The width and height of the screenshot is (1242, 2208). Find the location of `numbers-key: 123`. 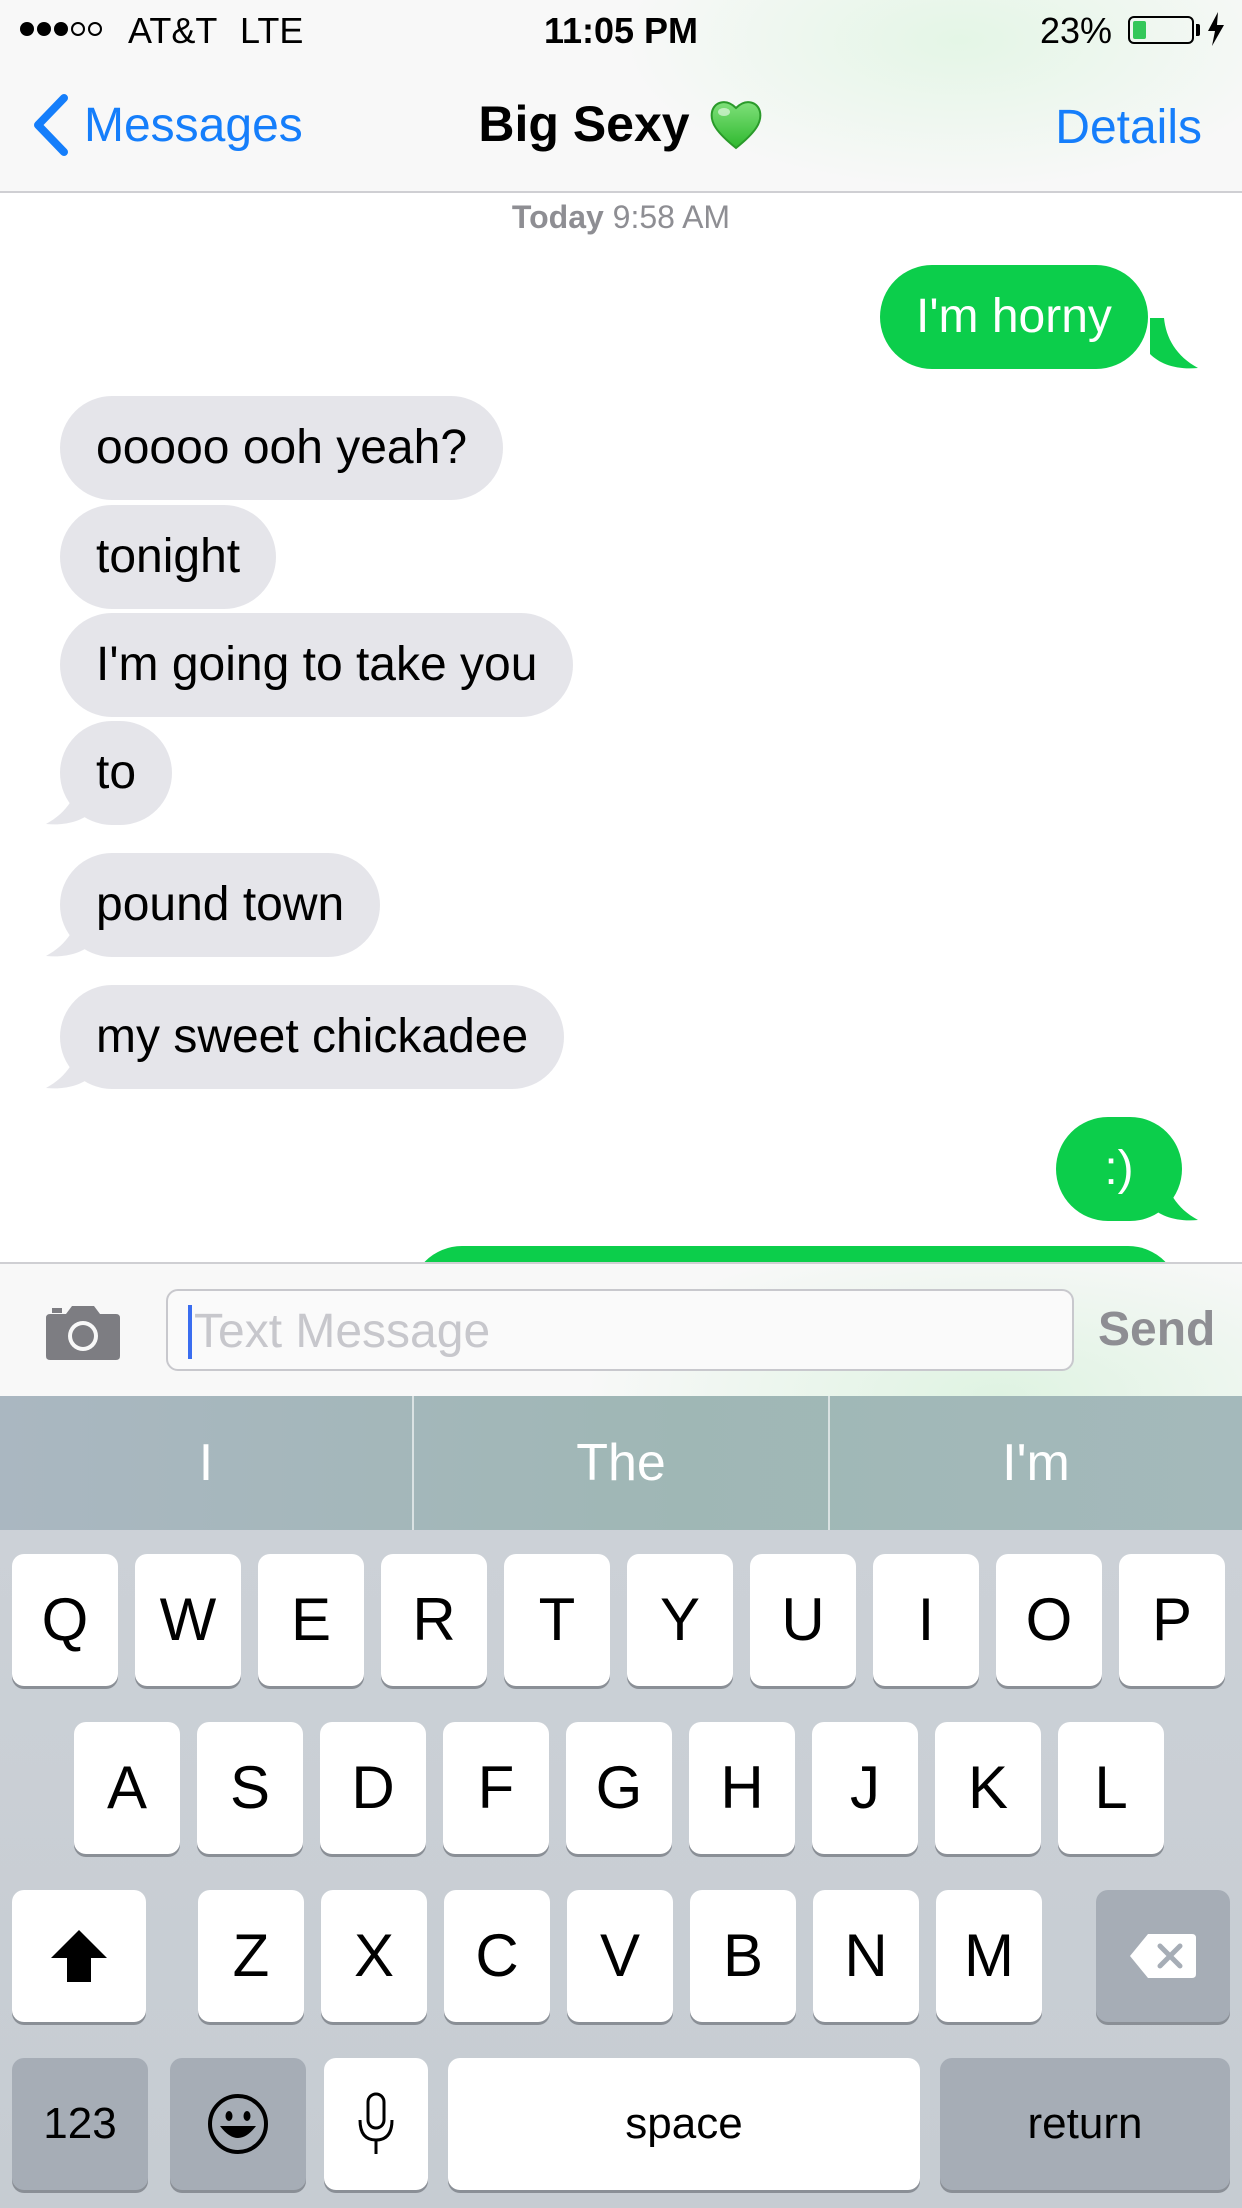

numbers-key: 123 is located at coordinates (80, 2124).